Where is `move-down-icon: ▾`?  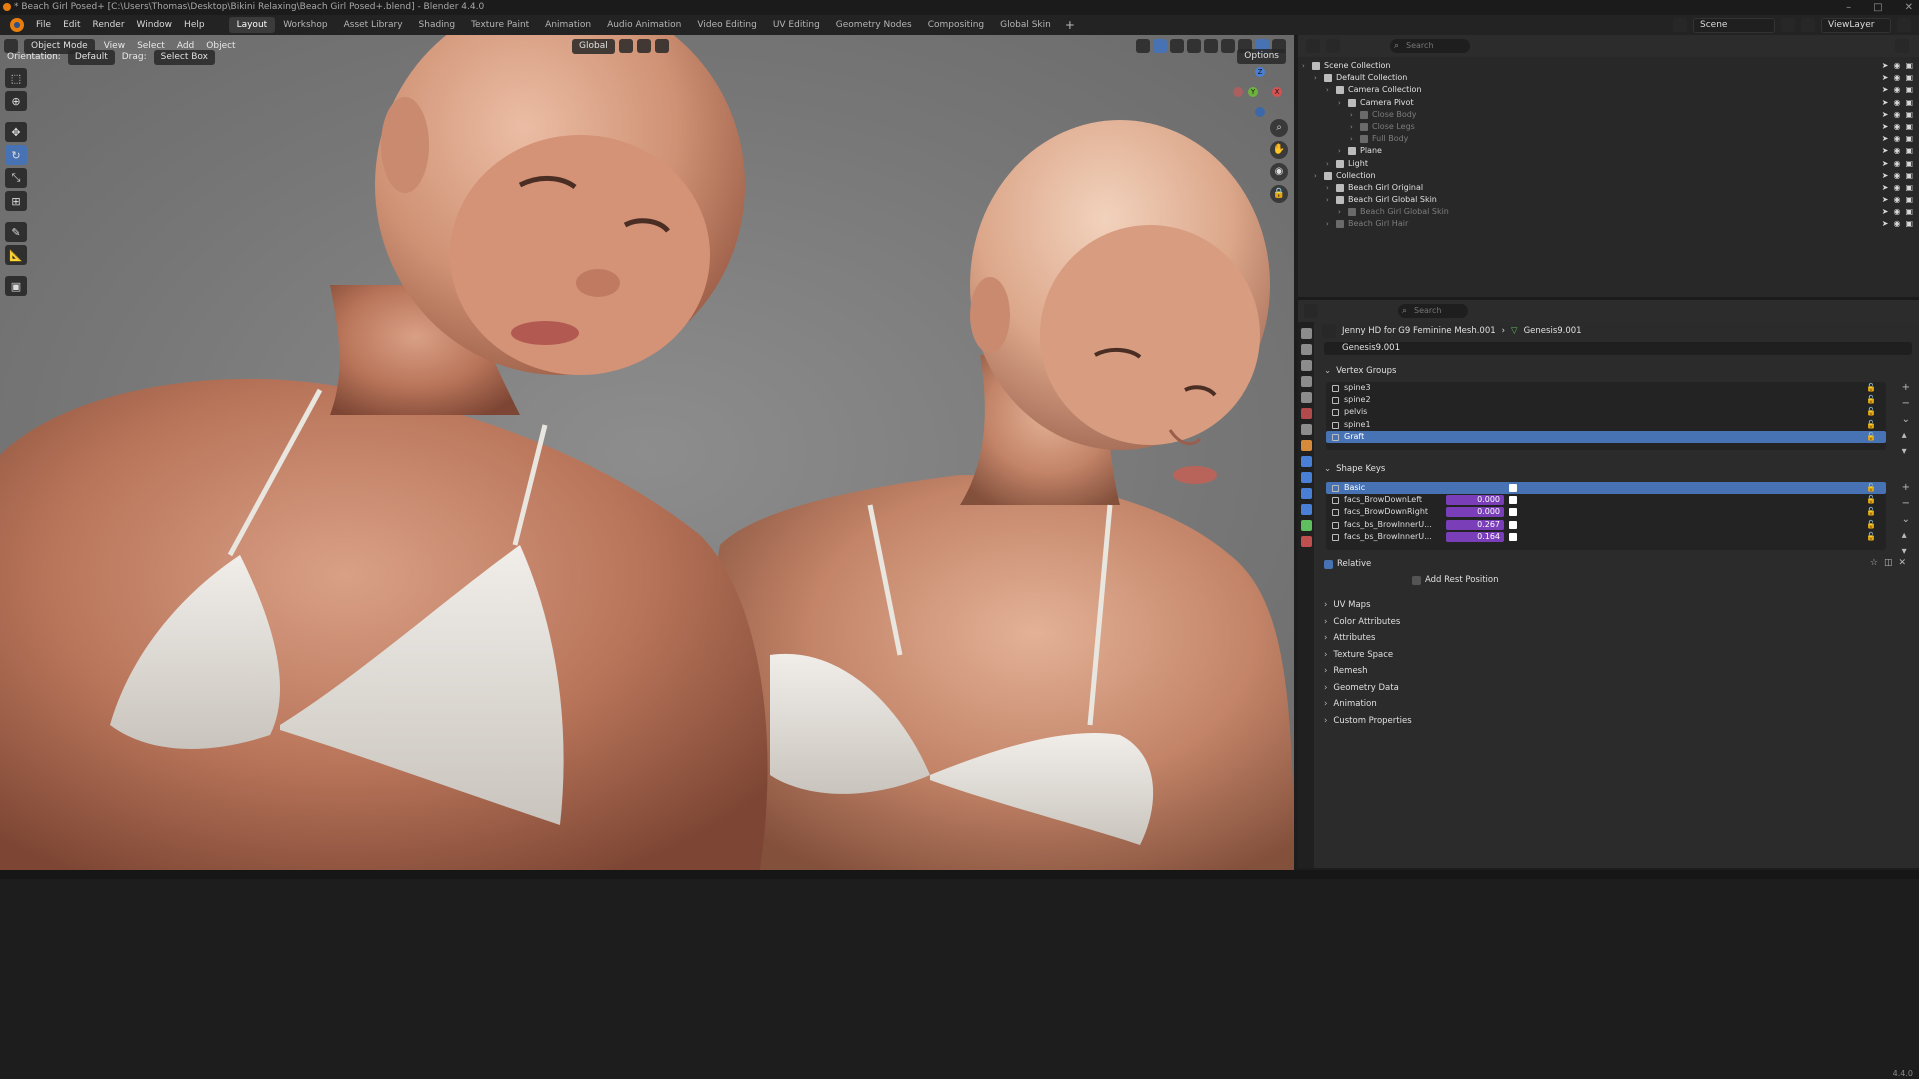
move-down-icon: ▾ is located at coordinates (1906, 451).